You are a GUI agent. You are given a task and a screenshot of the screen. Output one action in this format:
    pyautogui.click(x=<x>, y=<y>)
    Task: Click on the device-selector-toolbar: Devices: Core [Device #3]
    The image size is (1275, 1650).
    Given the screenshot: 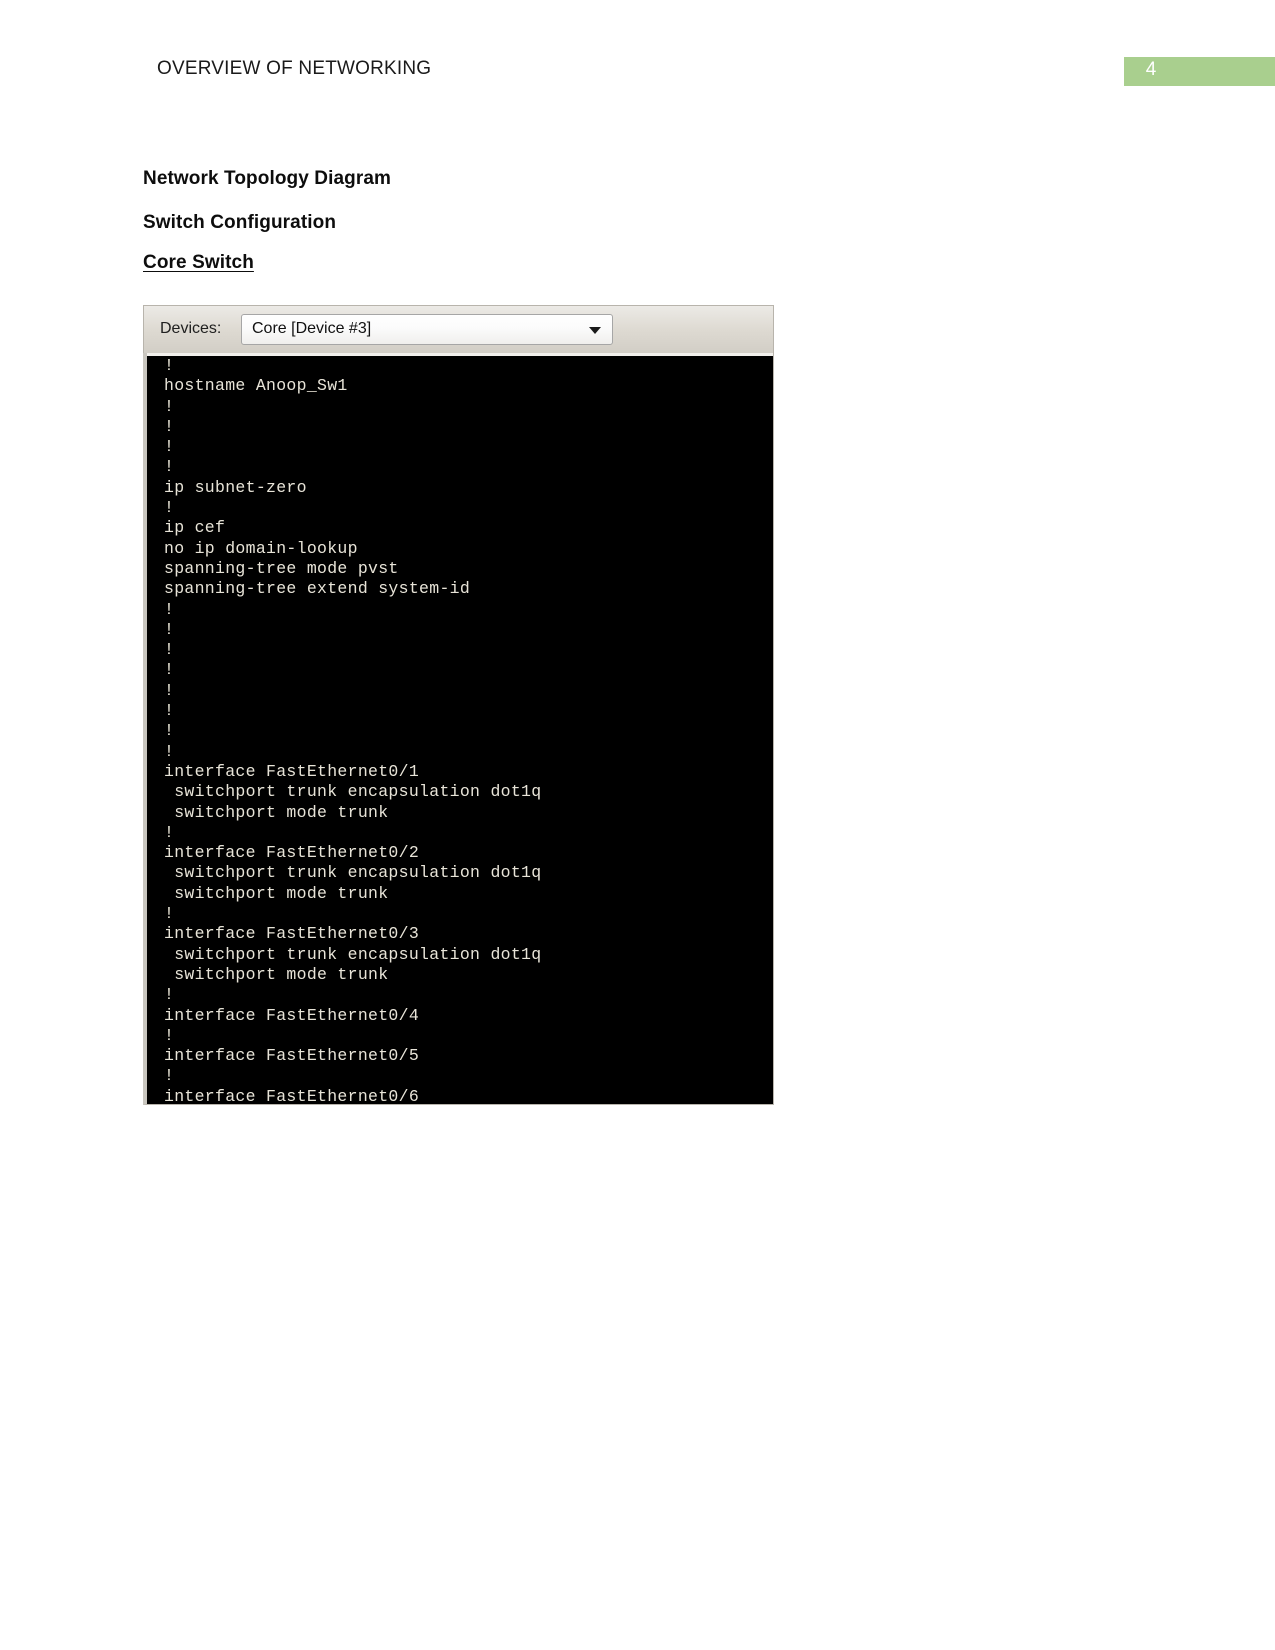 What is the action you would take?
    pyautogui.click(x=458, y=329)
    